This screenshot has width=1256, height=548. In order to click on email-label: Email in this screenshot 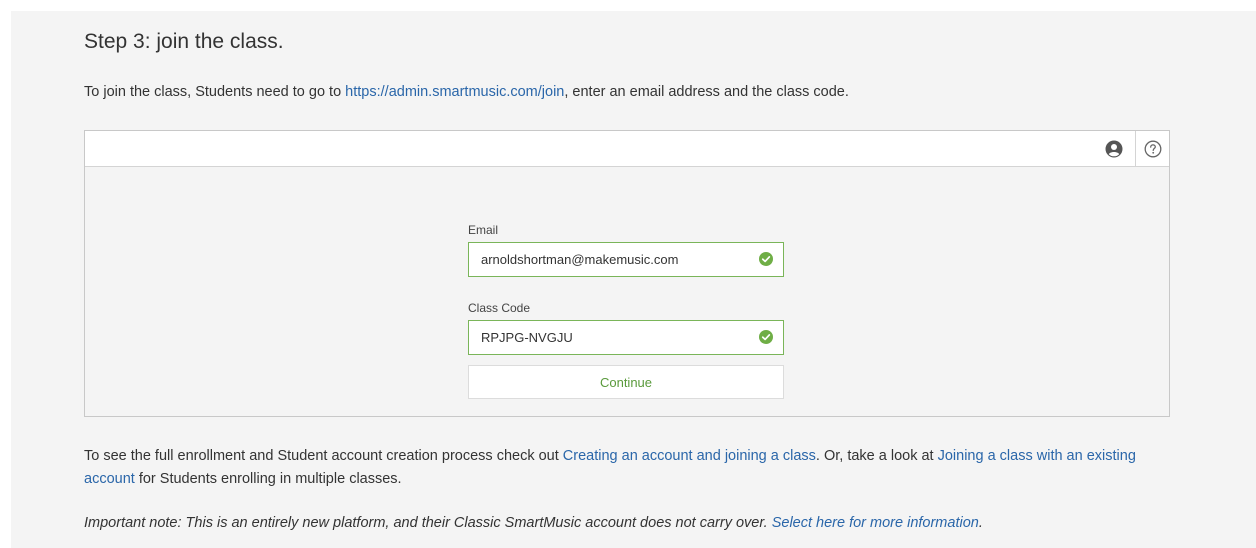, I will do `click(483, 230)`.